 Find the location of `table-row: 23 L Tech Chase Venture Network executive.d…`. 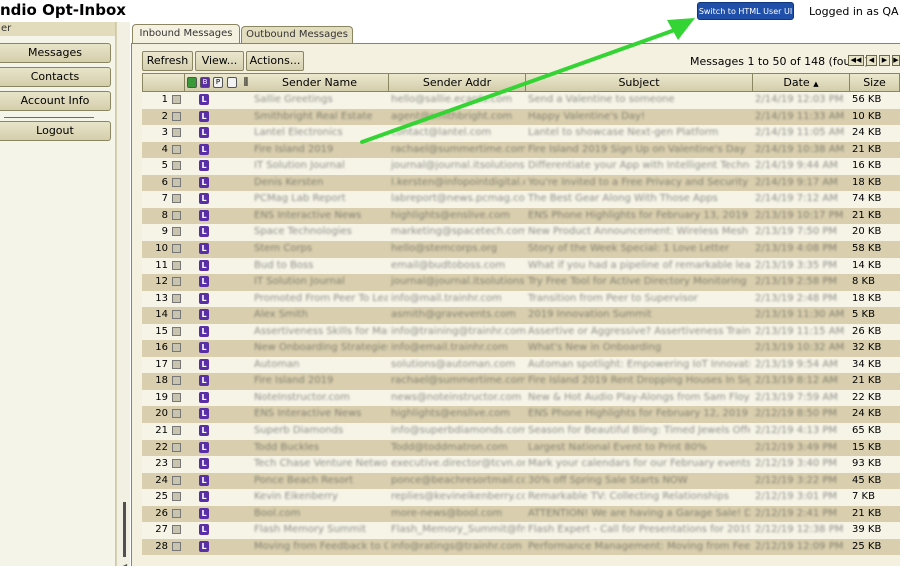

table-row: 23 L Tech Chase Venture Network executive.d… is located at coordinates (521, 464).